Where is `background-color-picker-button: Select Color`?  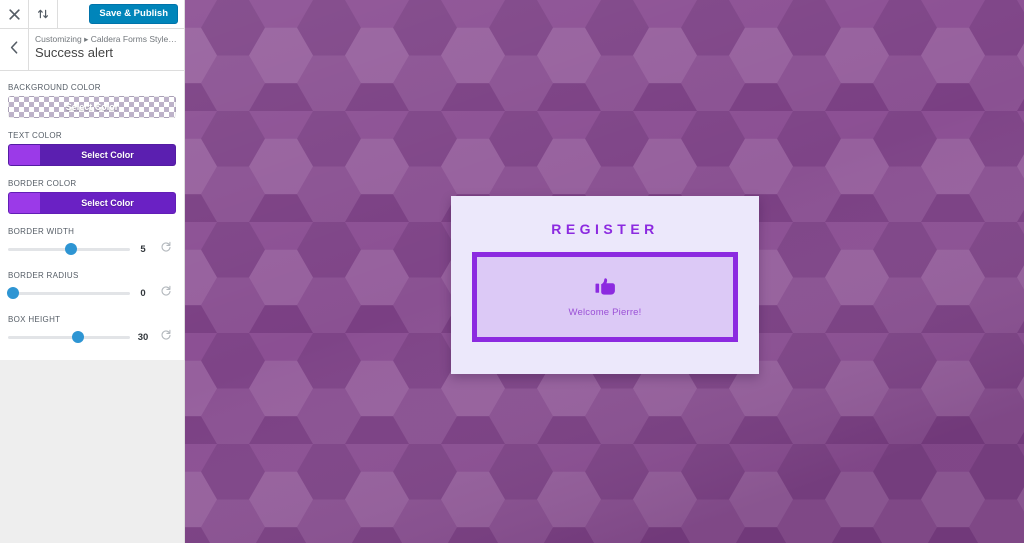
background-color-picker-button: Select Color is located at coordinates (92, 107).